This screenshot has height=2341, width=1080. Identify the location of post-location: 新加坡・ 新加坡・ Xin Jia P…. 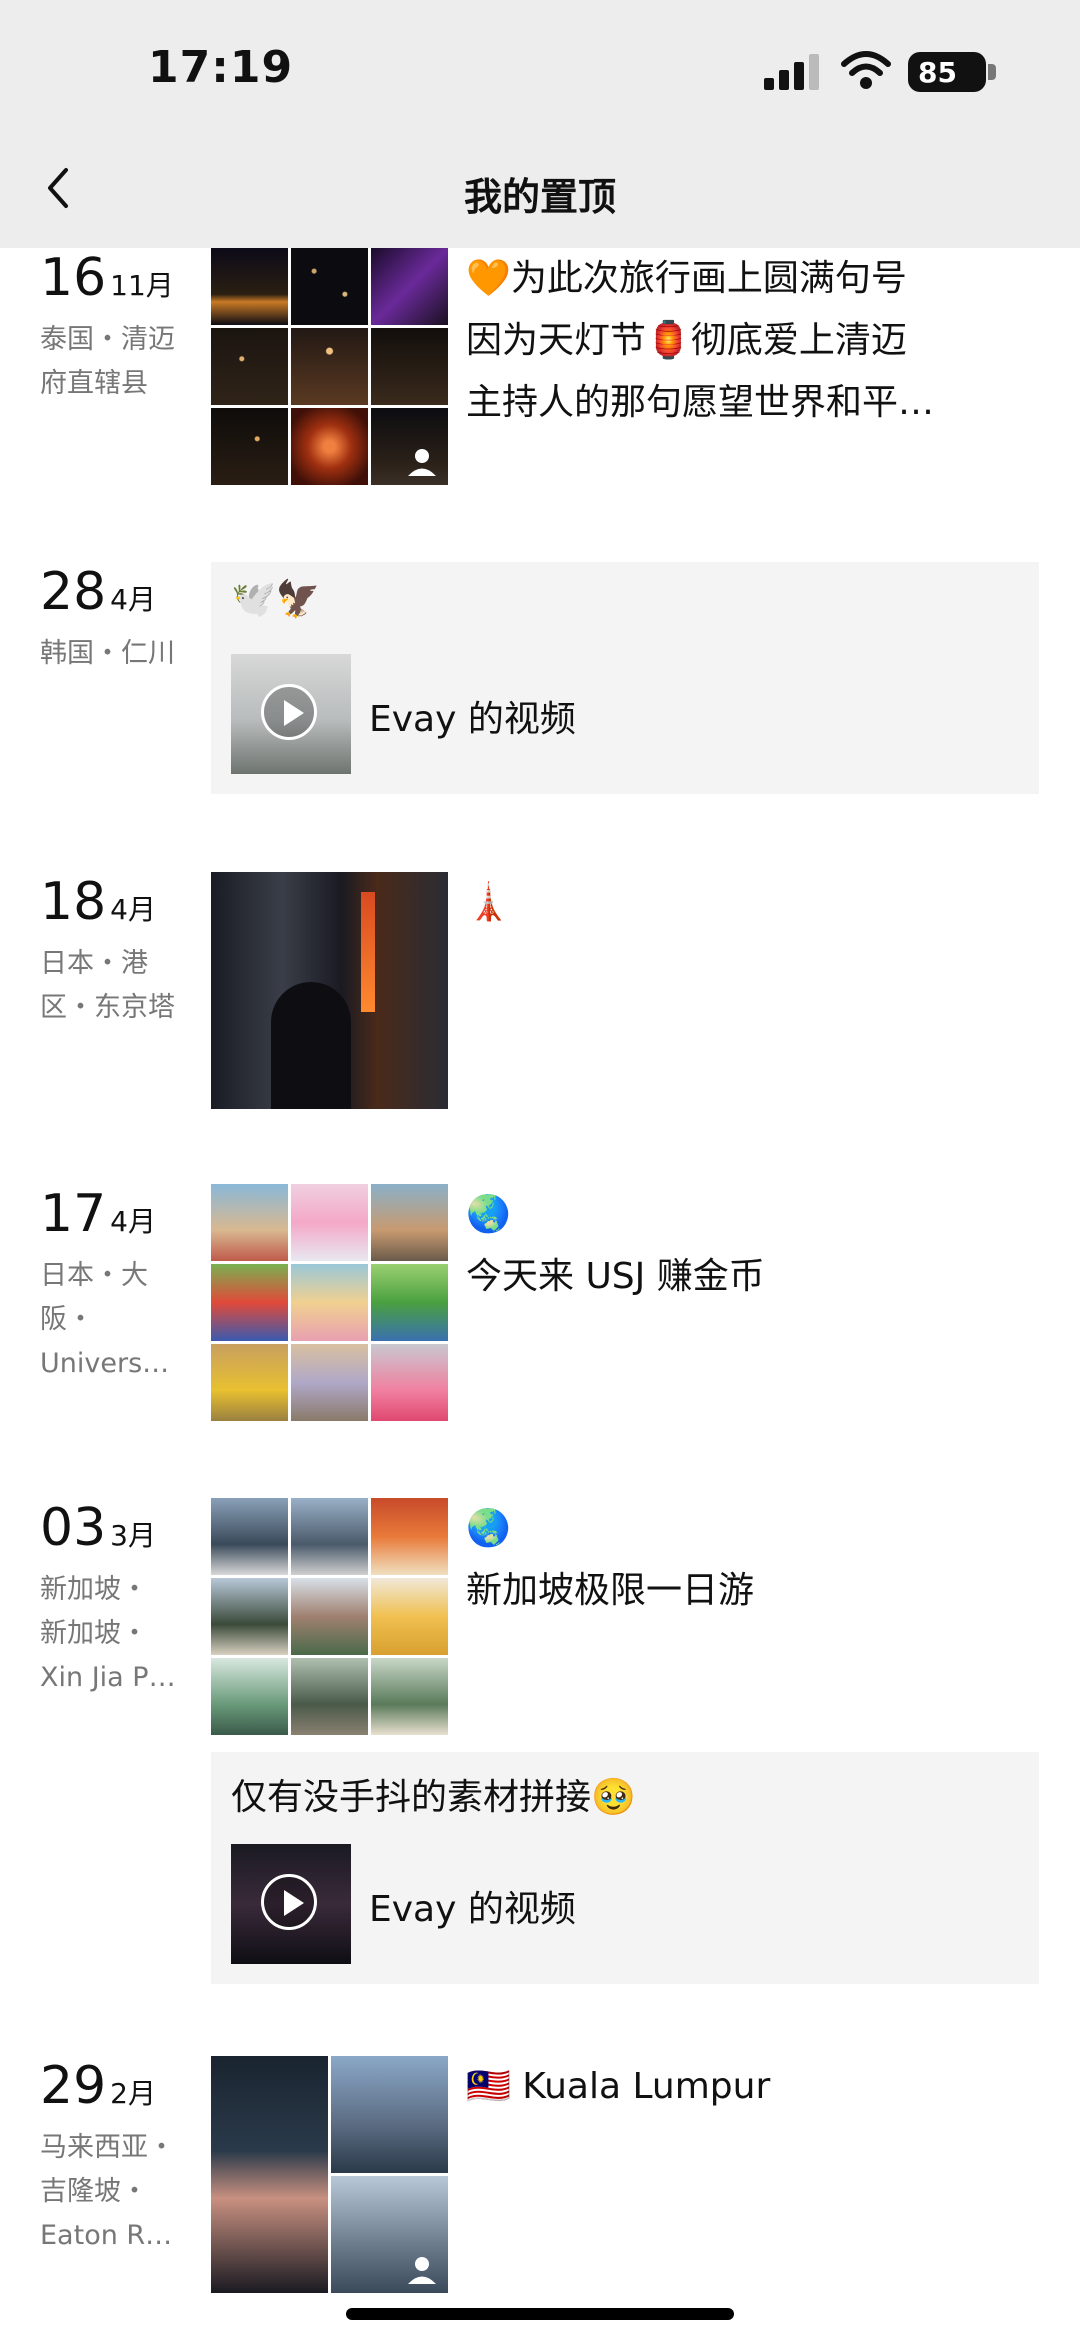
(120, 1634).